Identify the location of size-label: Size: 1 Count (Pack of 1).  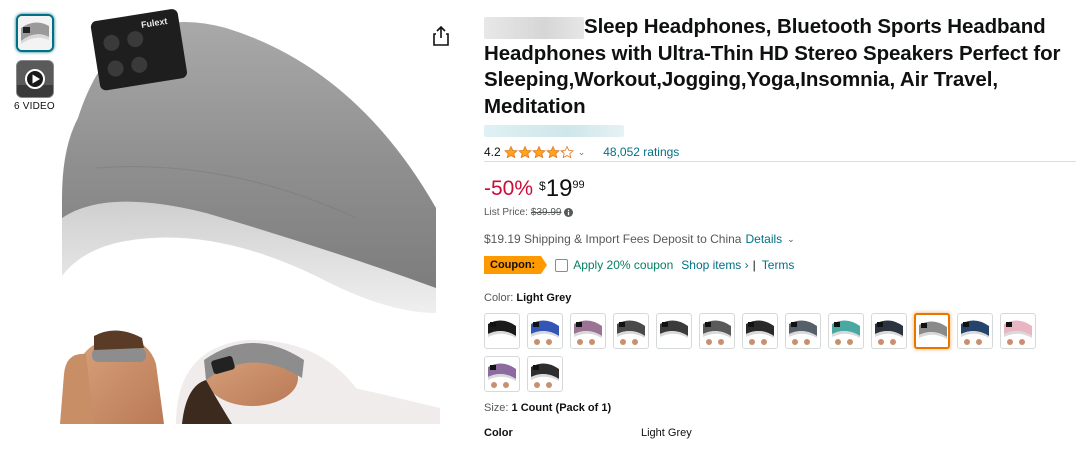
(548, 408).